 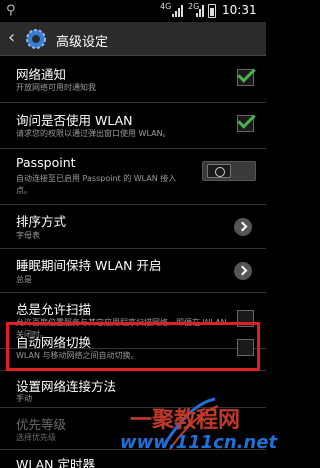 What do you see at coordinates (93, 133) in the screenshot?
I see `setting-subtitle: 请求您的权限以通过弹出窗口使用 WLAN。` at bounding box center [93, 133].